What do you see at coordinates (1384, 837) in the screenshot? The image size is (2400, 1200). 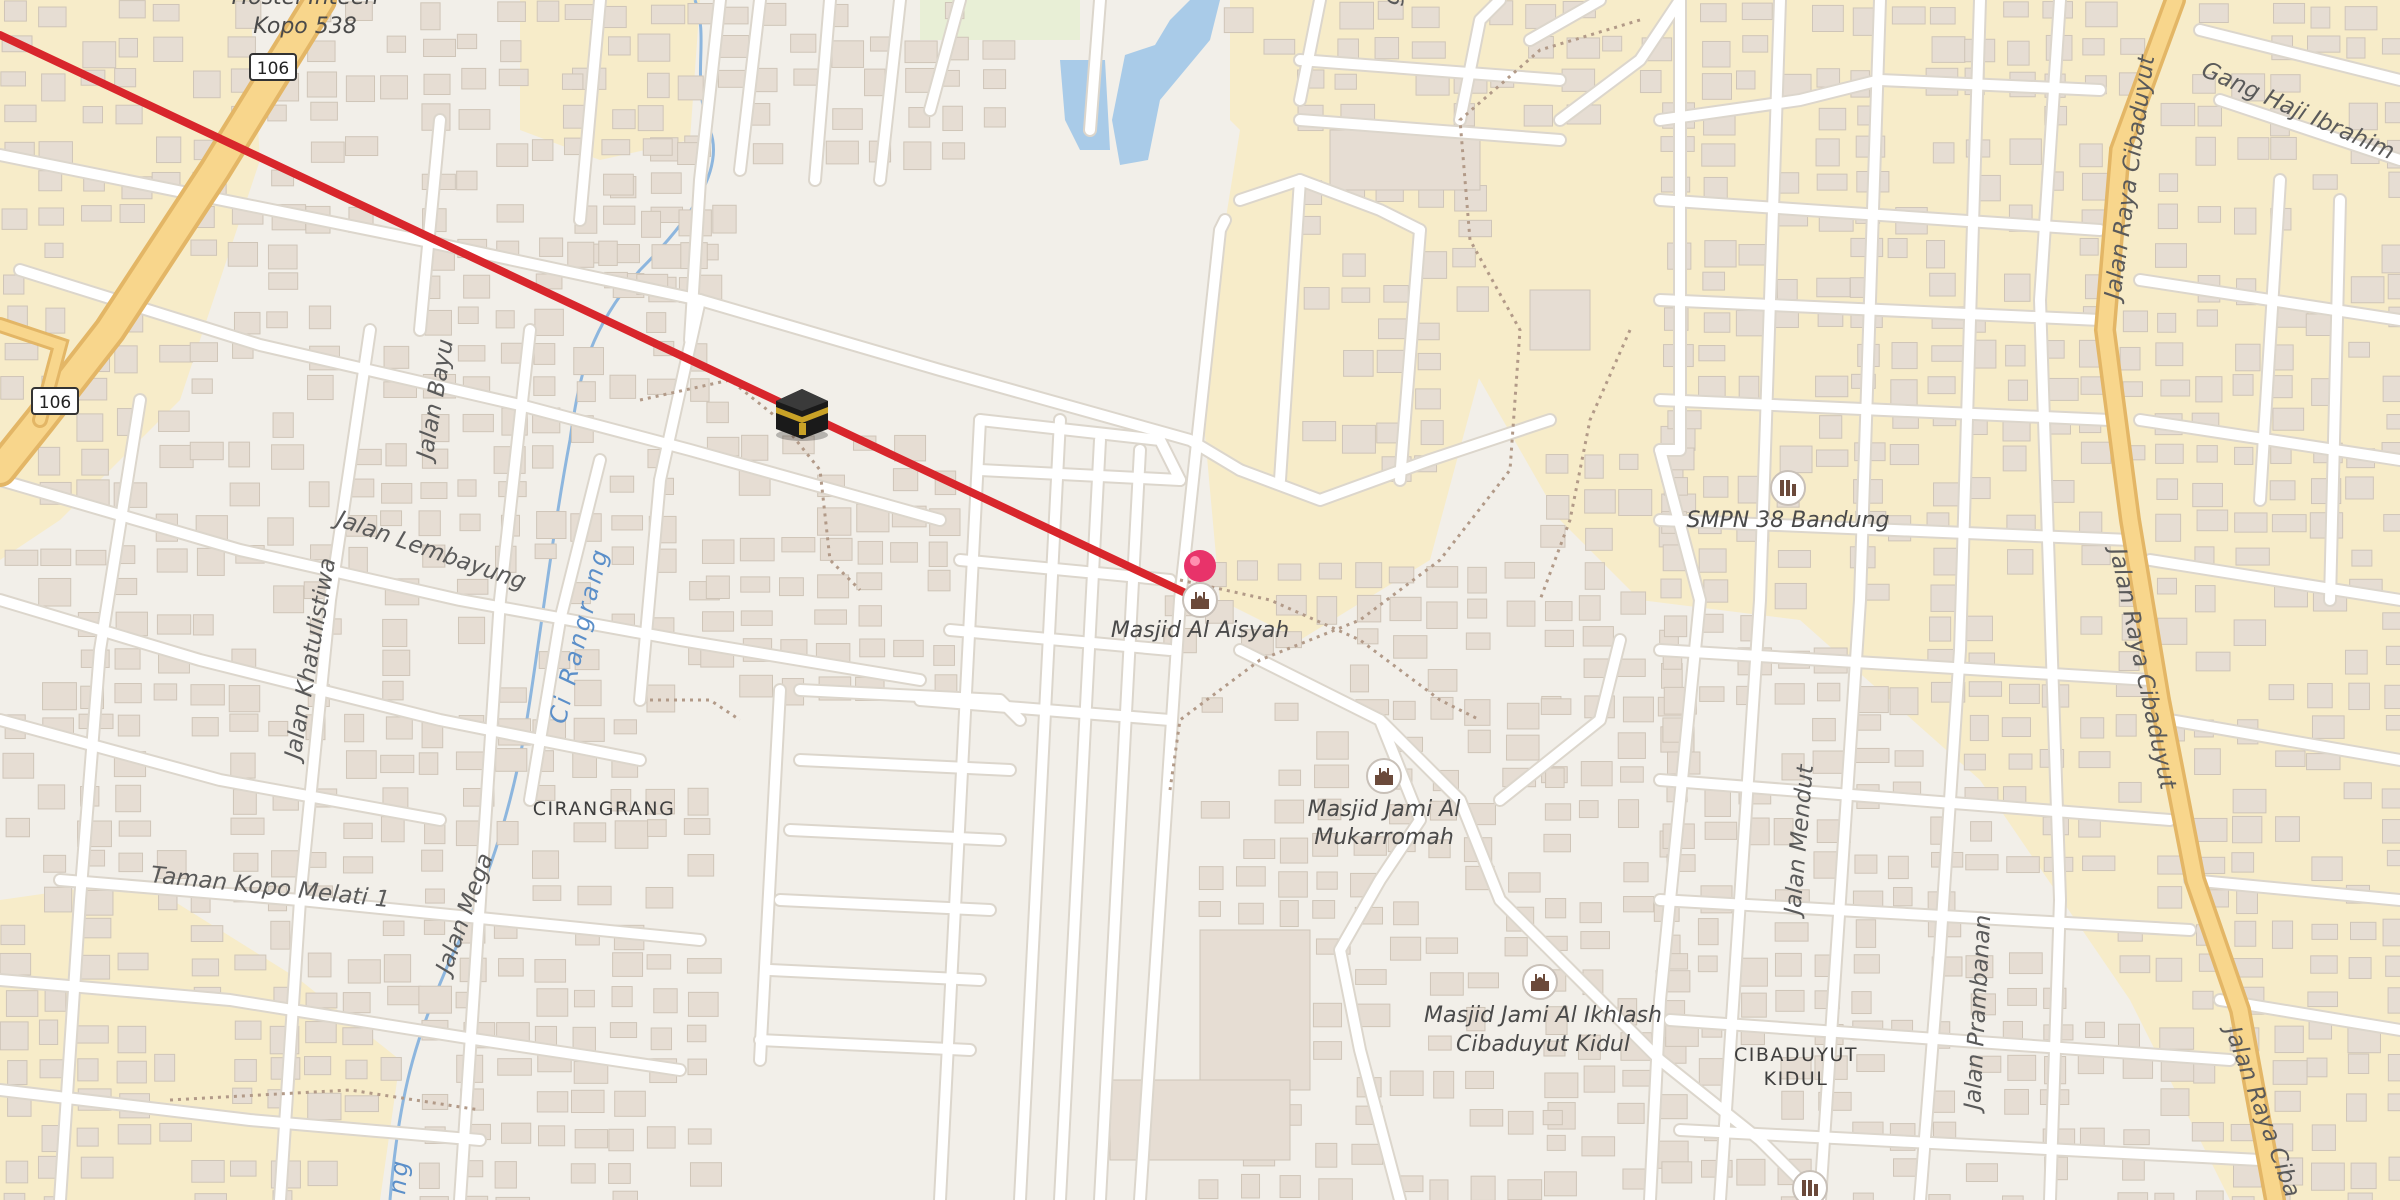 I see `masjid-mukarromah-label-line2: Mukarromah` at bounding box center [1384, 837].